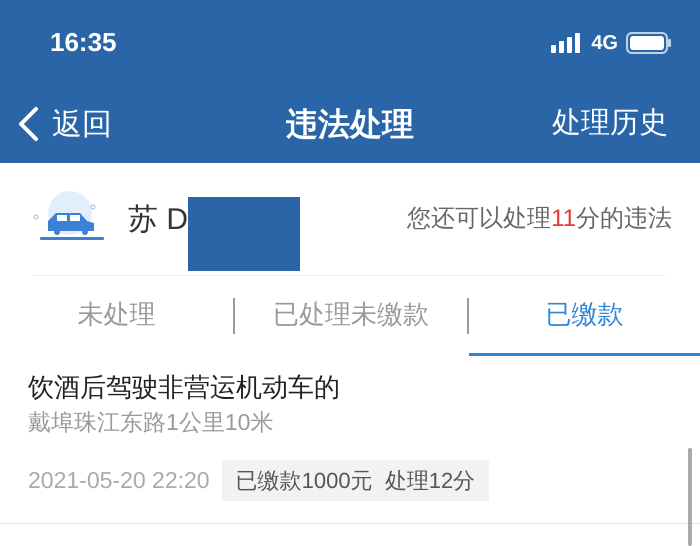 This screenshot has width=700, height=546. What do you see at coordinates (584, 316) in the screenshot?
I see `filter-tab: 已缴款` at bounding box center [584, 316].